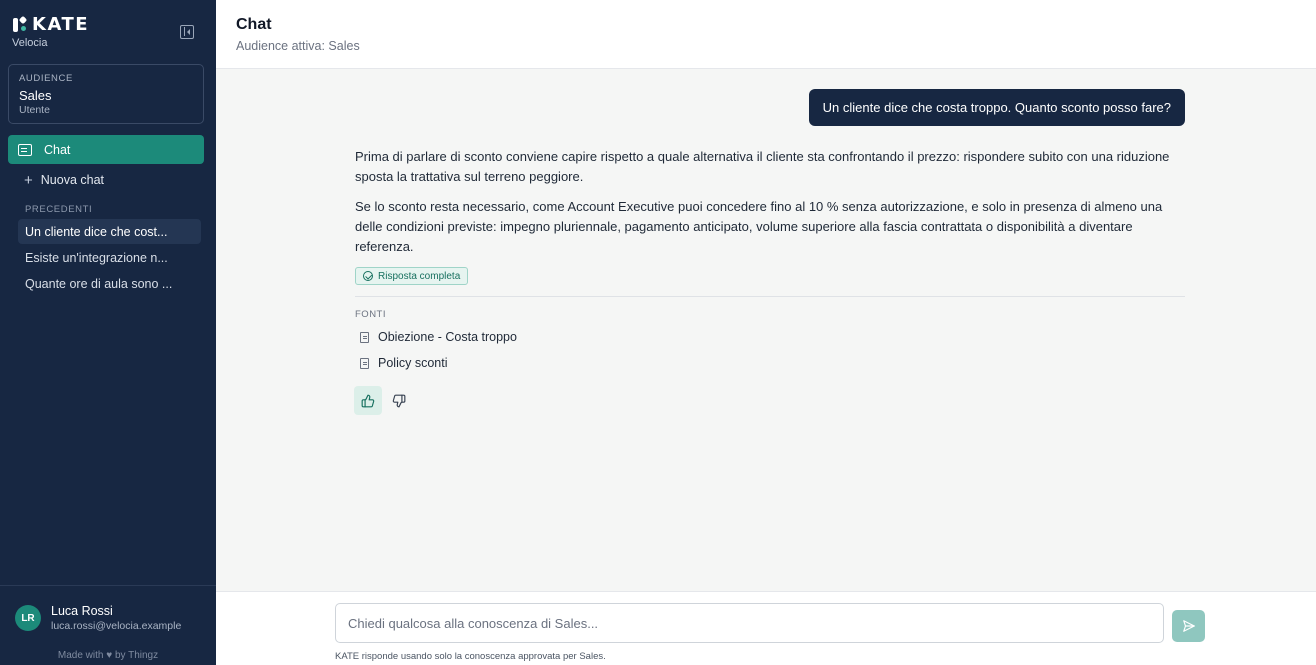 Image resolution: width=1316 pixels, height=665 pixels. Describe the element at coordinates (413, 363) in the screenshot. I see `source-label: Policy sconti` at that location.